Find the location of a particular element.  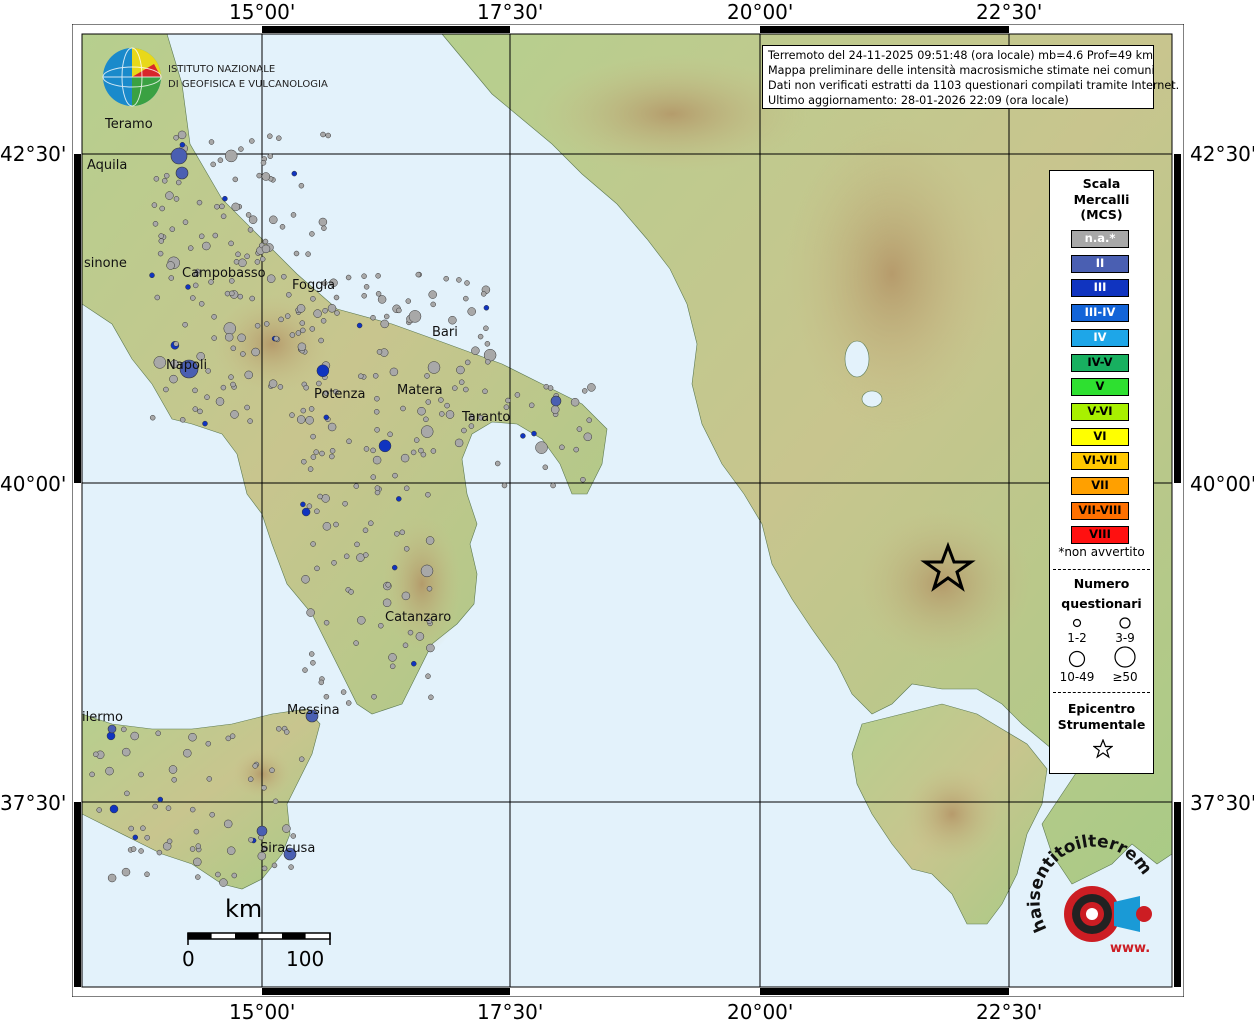

logo-line2: DI GEOFISICA E VULCANOLOGIA is located at coordinates (248, 84).